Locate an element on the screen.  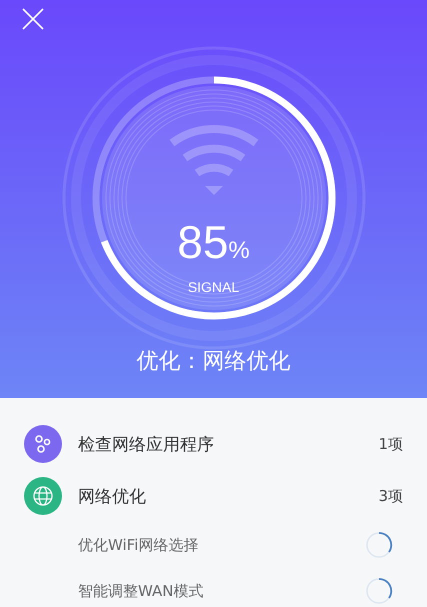
task-count: 3项 is located at coordinates (390, 496).